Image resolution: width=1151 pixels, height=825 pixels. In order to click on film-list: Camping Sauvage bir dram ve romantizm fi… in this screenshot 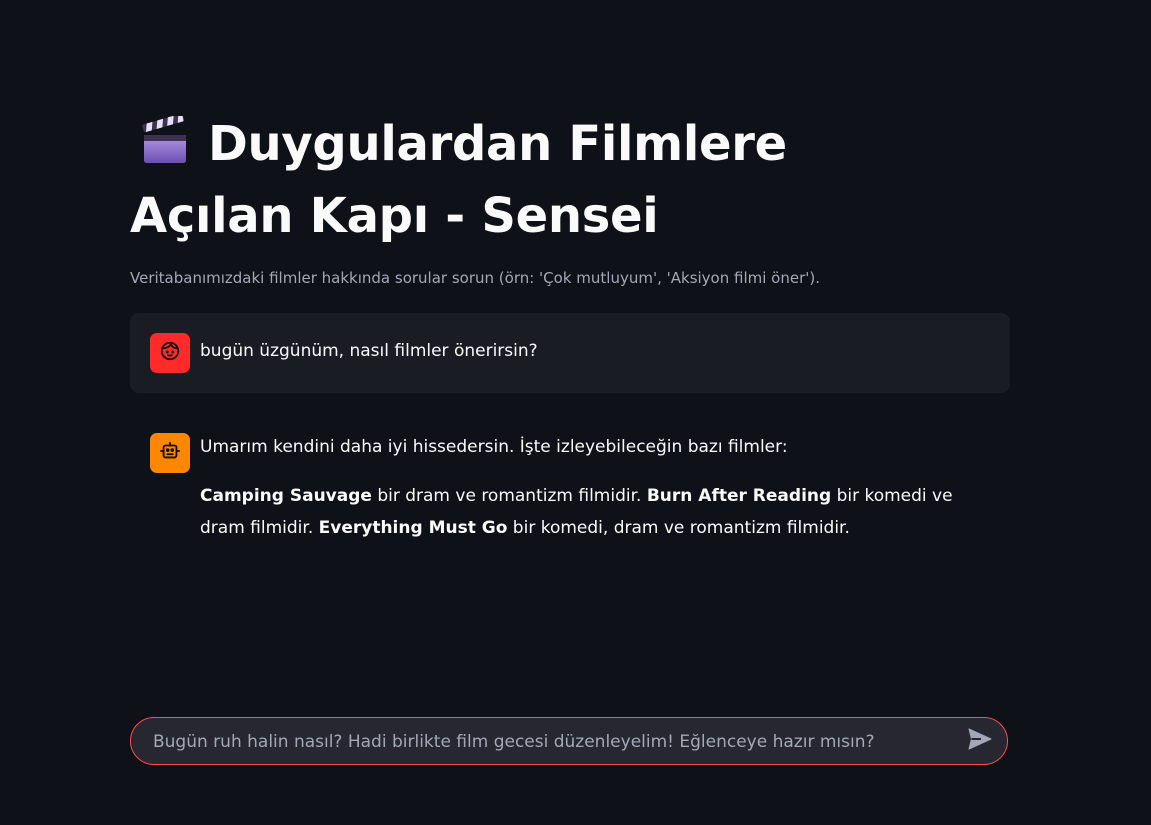, I will do `click(595, 512)`.